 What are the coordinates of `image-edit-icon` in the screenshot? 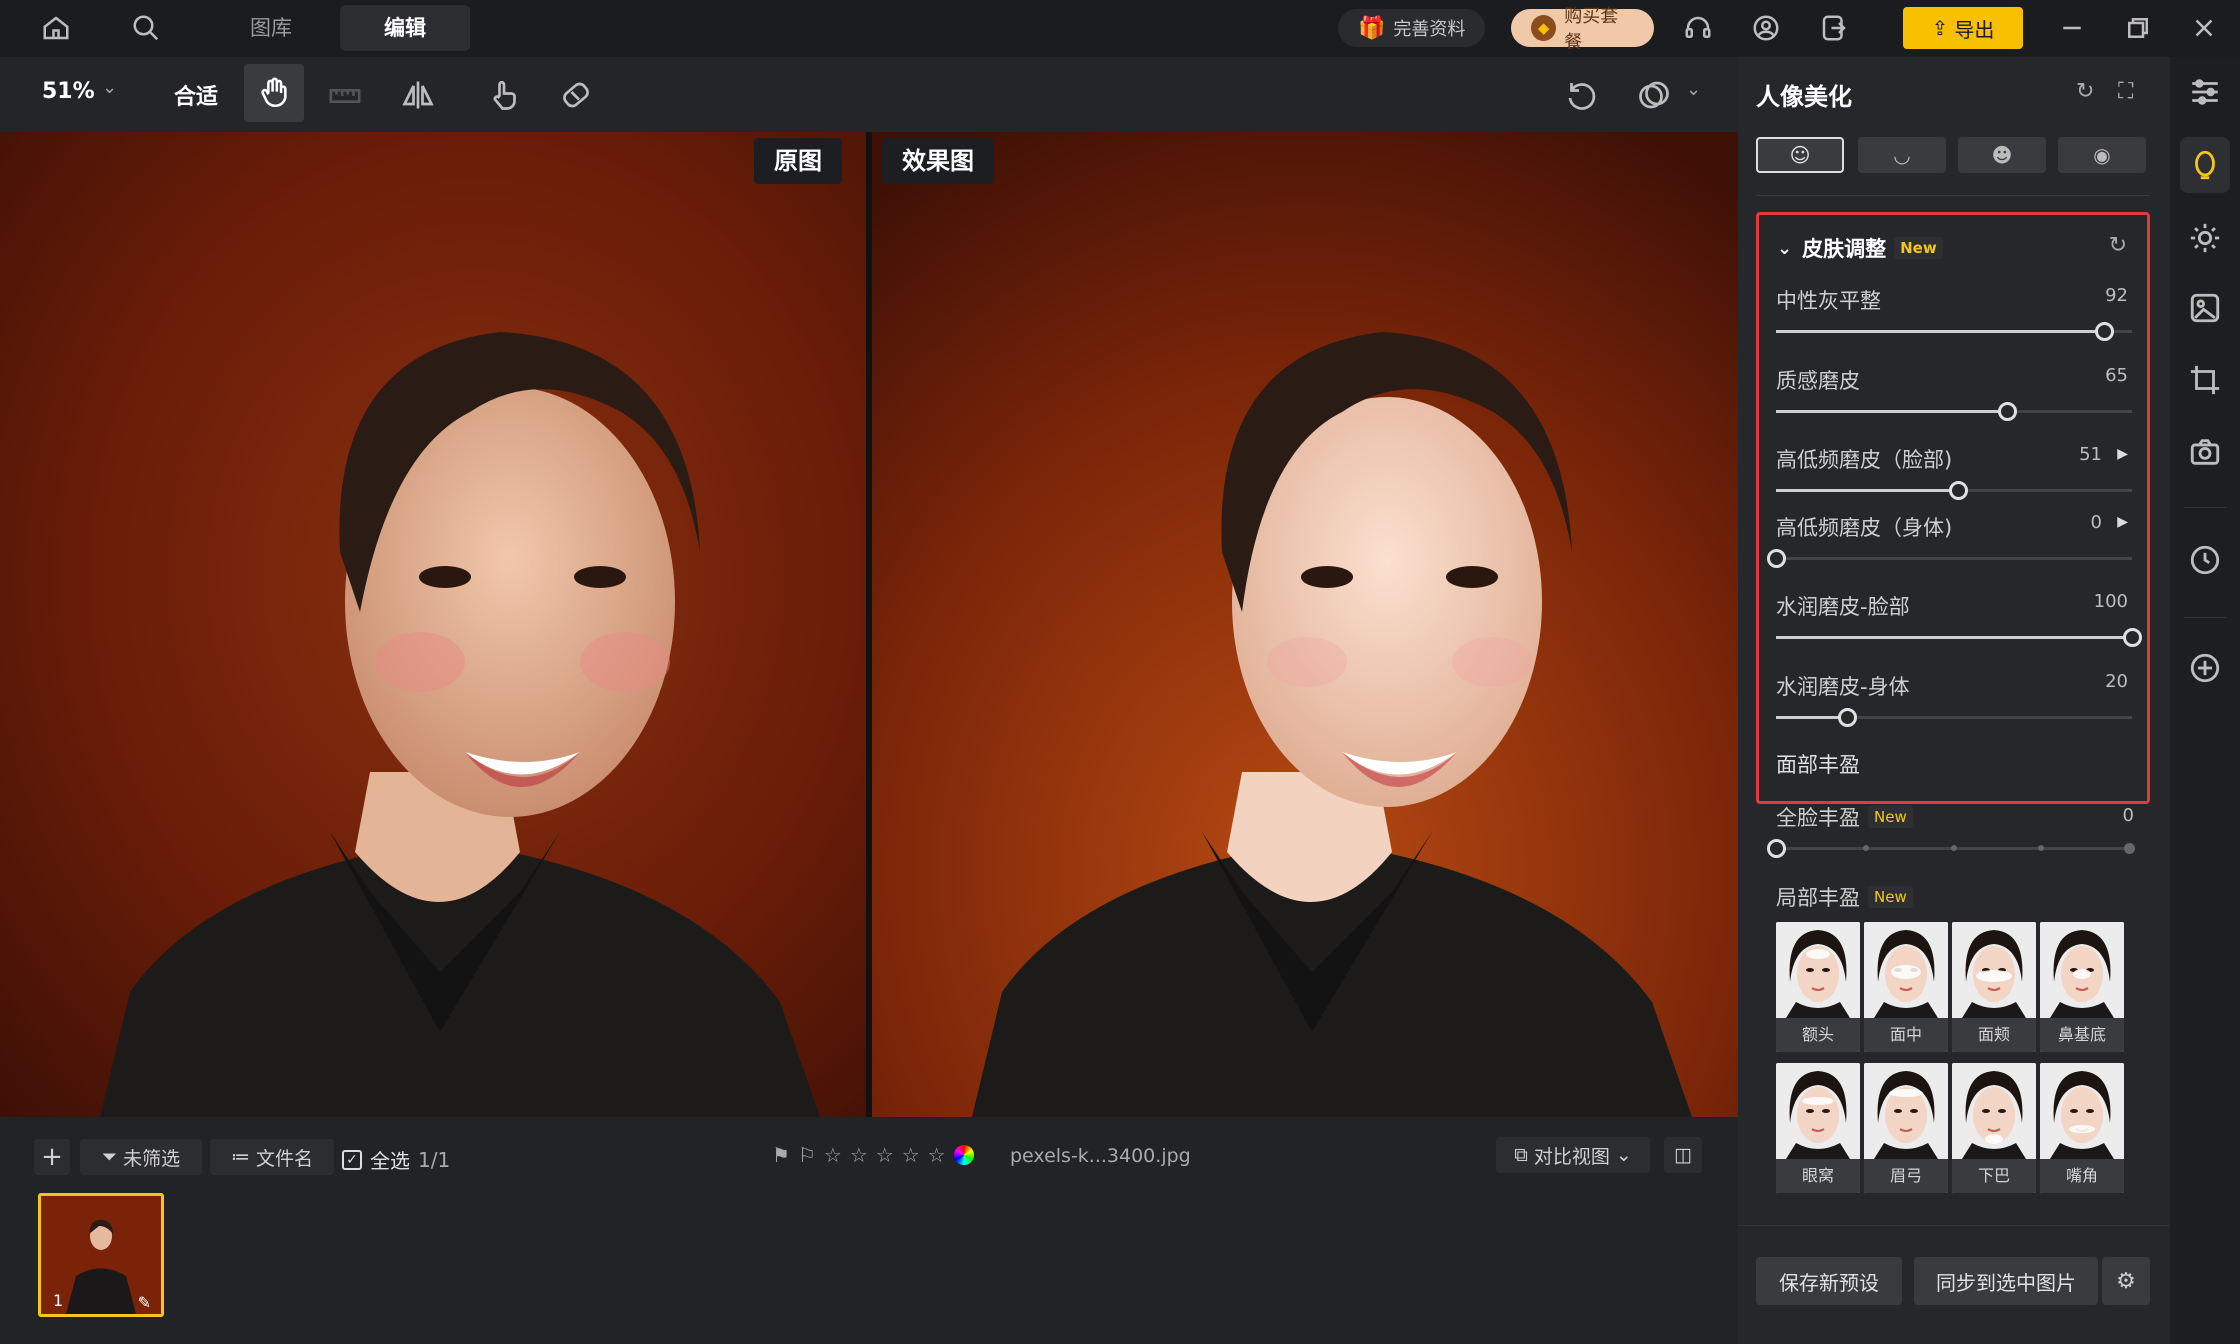 It's located at (2205, 308).